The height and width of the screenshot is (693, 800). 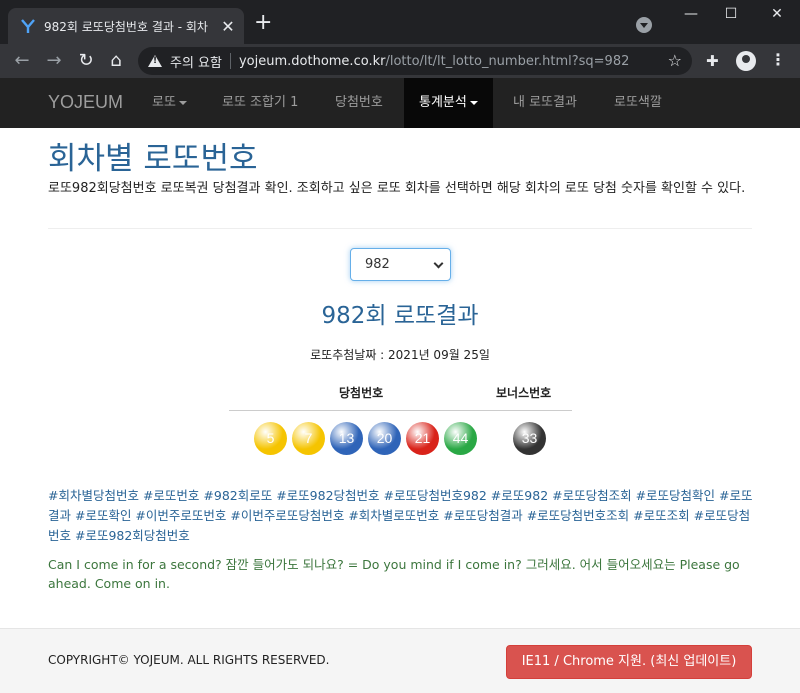 I want to click on back-icon: ←, so click(x=22, y=61).